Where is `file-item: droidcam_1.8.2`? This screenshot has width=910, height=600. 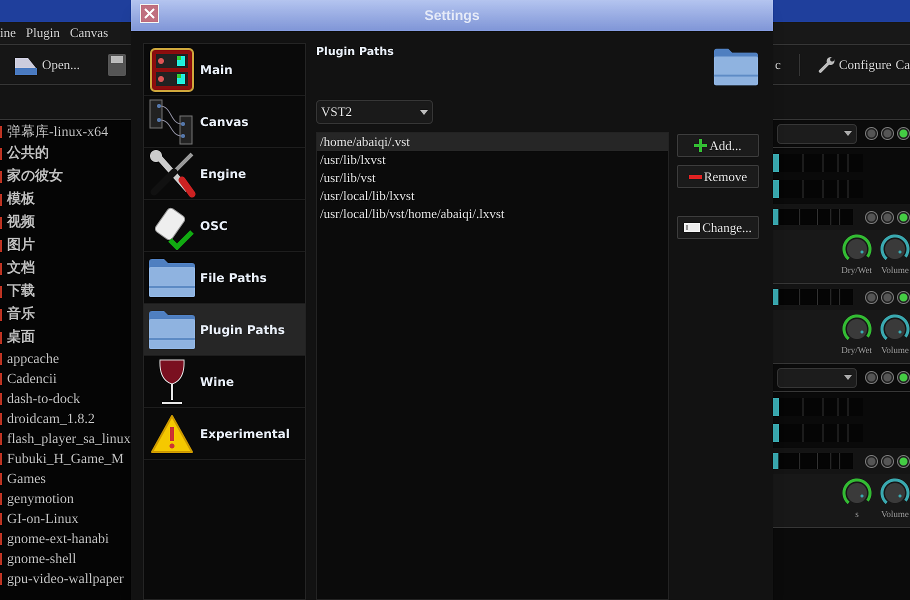 file-item: droidcam_1.8.2 is located at coordinates (51, 419).